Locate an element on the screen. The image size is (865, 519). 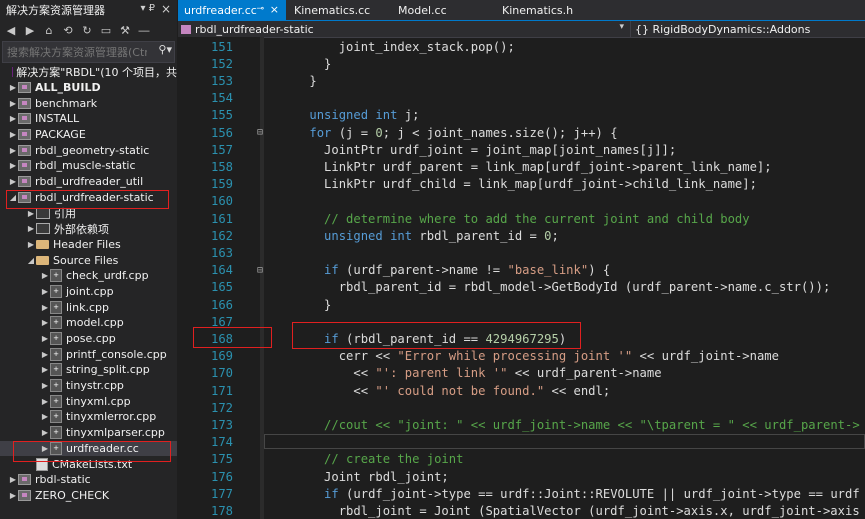
code-line: 163 is located at coordinates (521, 252).